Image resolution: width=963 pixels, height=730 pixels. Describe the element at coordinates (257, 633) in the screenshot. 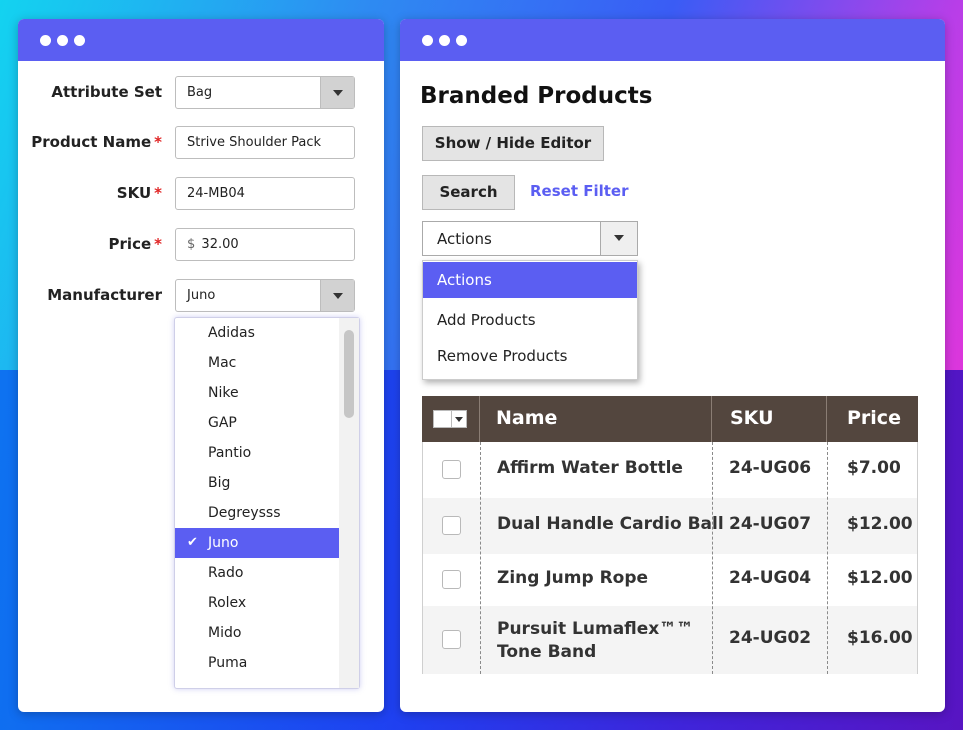

I see `manufacturer-option: Mido` at that location.